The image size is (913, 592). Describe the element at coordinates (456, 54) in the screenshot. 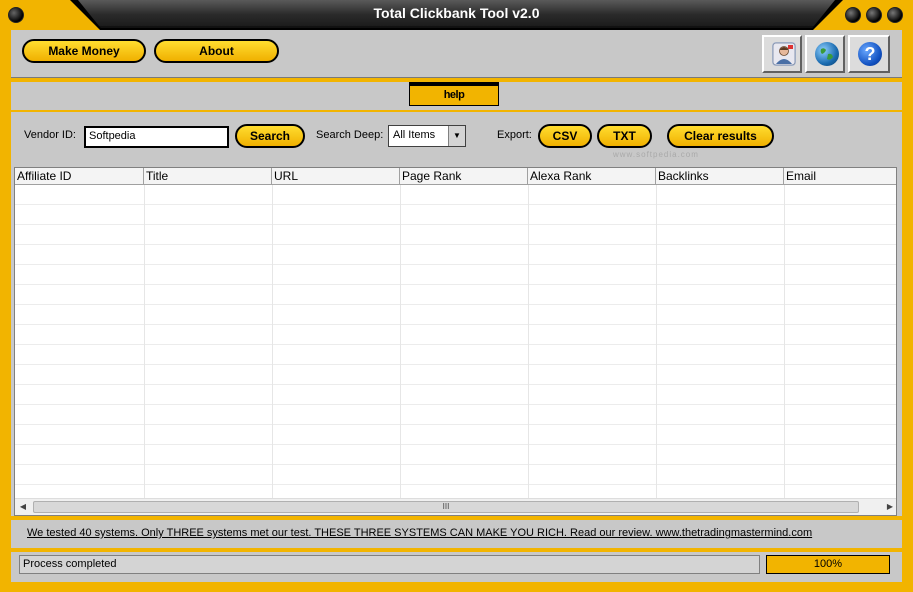

I see `top-toolbar: Make Money About ?` at that location.